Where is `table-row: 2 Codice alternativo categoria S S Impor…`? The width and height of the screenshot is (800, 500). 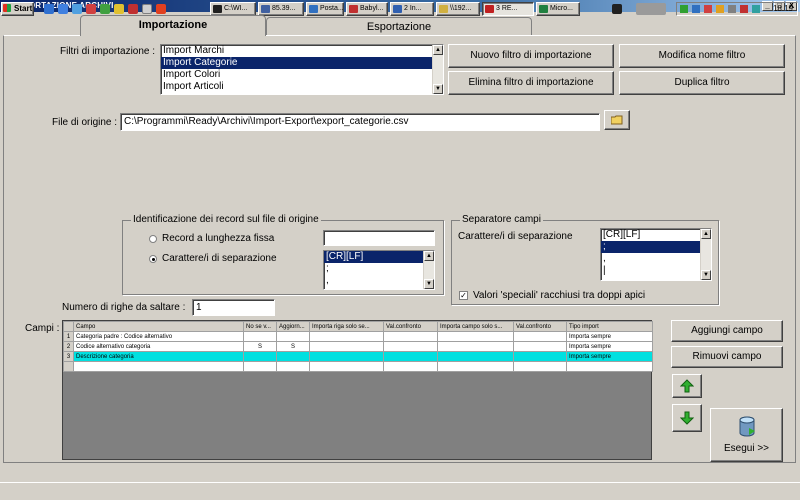 table-row: 2 Codice alternativo categoria S S Impor… is located at coordinates (358, 346).